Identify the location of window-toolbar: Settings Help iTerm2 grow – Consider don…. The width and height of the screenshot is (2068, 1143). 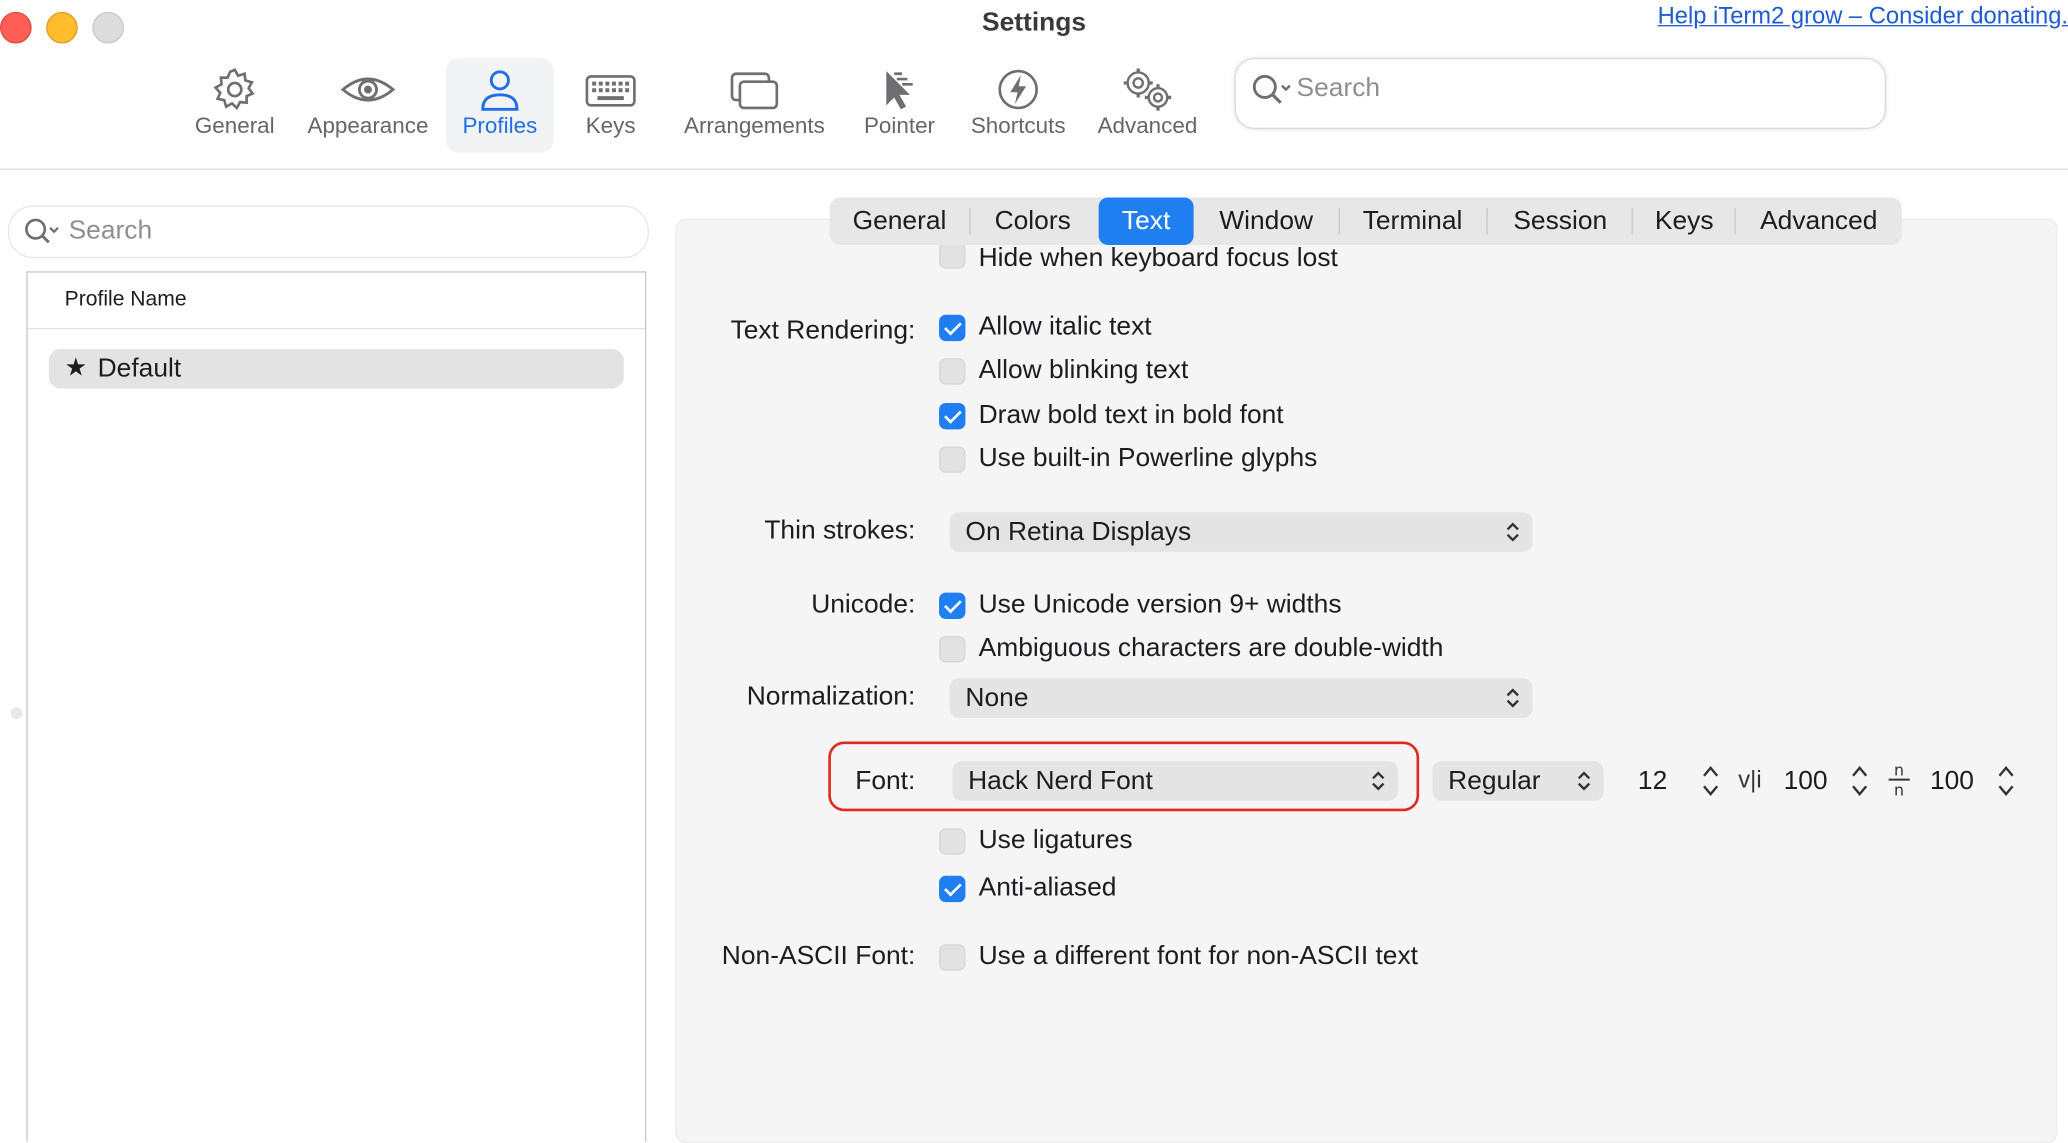
(1034, 85).